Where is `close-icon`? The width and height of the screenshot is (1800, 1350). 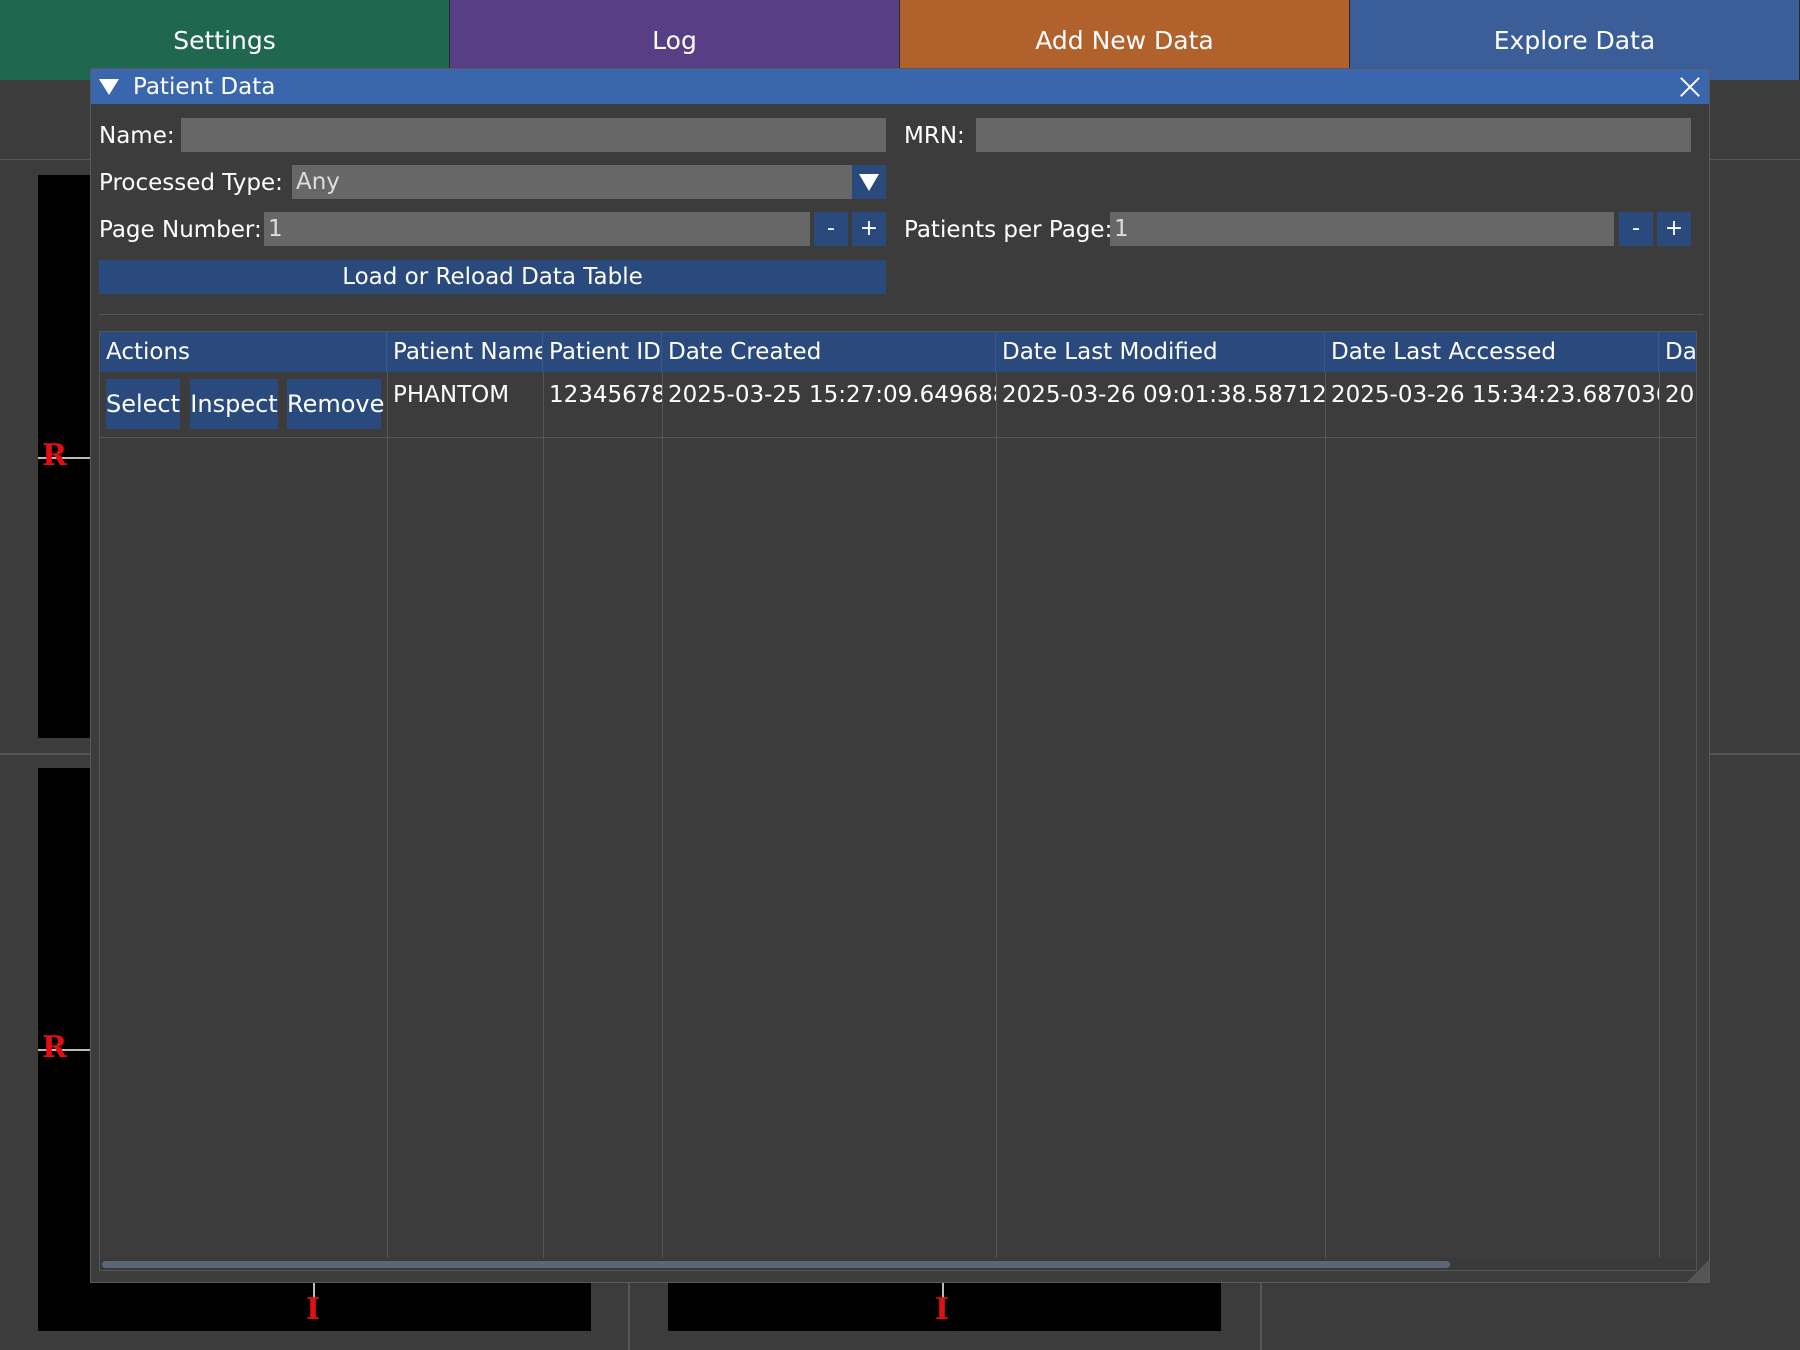 close-icon is located at coordinates (1690, 86).